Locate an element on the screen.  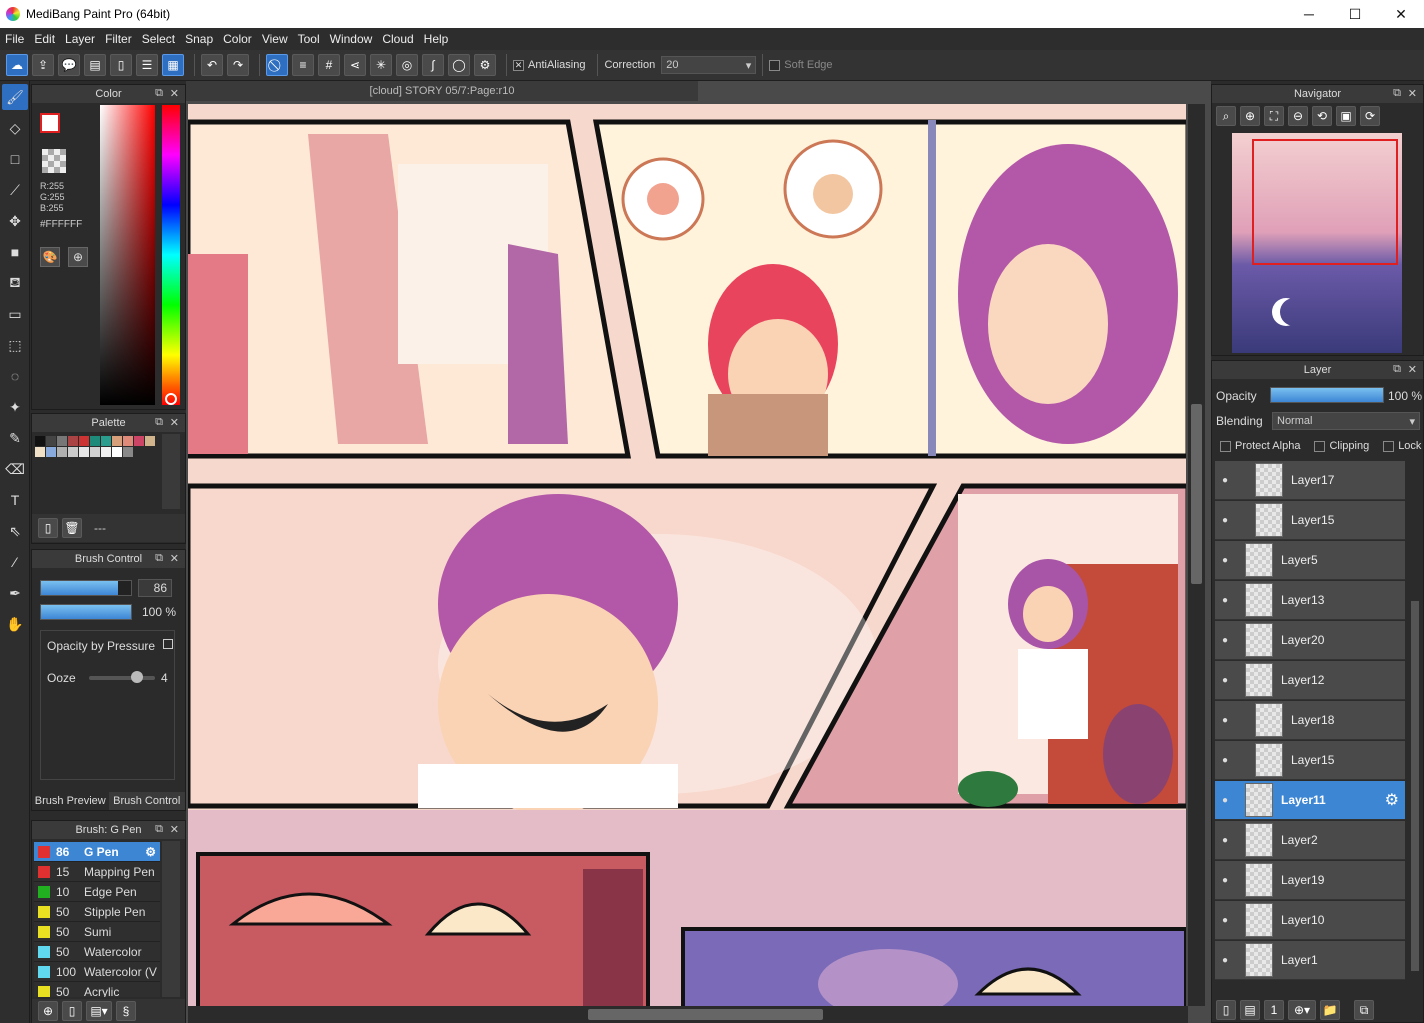
new-palette-icon: ▯ is located at coordinates (48, 528).